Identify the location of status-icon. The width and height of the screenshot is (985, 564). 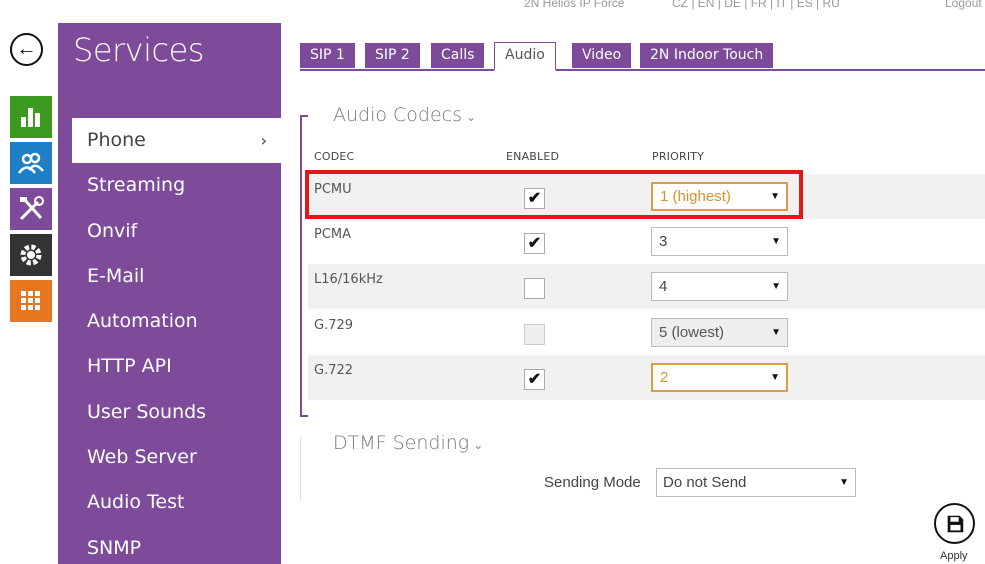
(31, 117).